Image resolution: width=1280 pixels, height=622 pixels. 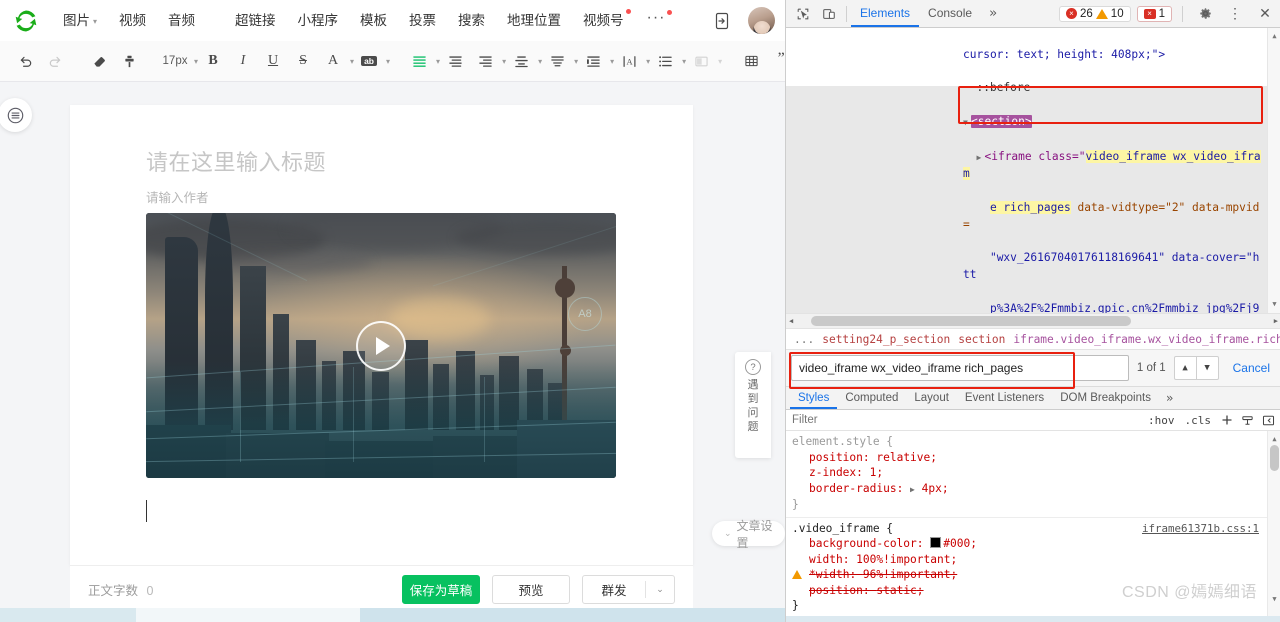 I want to click on css-source-link: iframe61371b.css:1, so click(x=1200, y=529).